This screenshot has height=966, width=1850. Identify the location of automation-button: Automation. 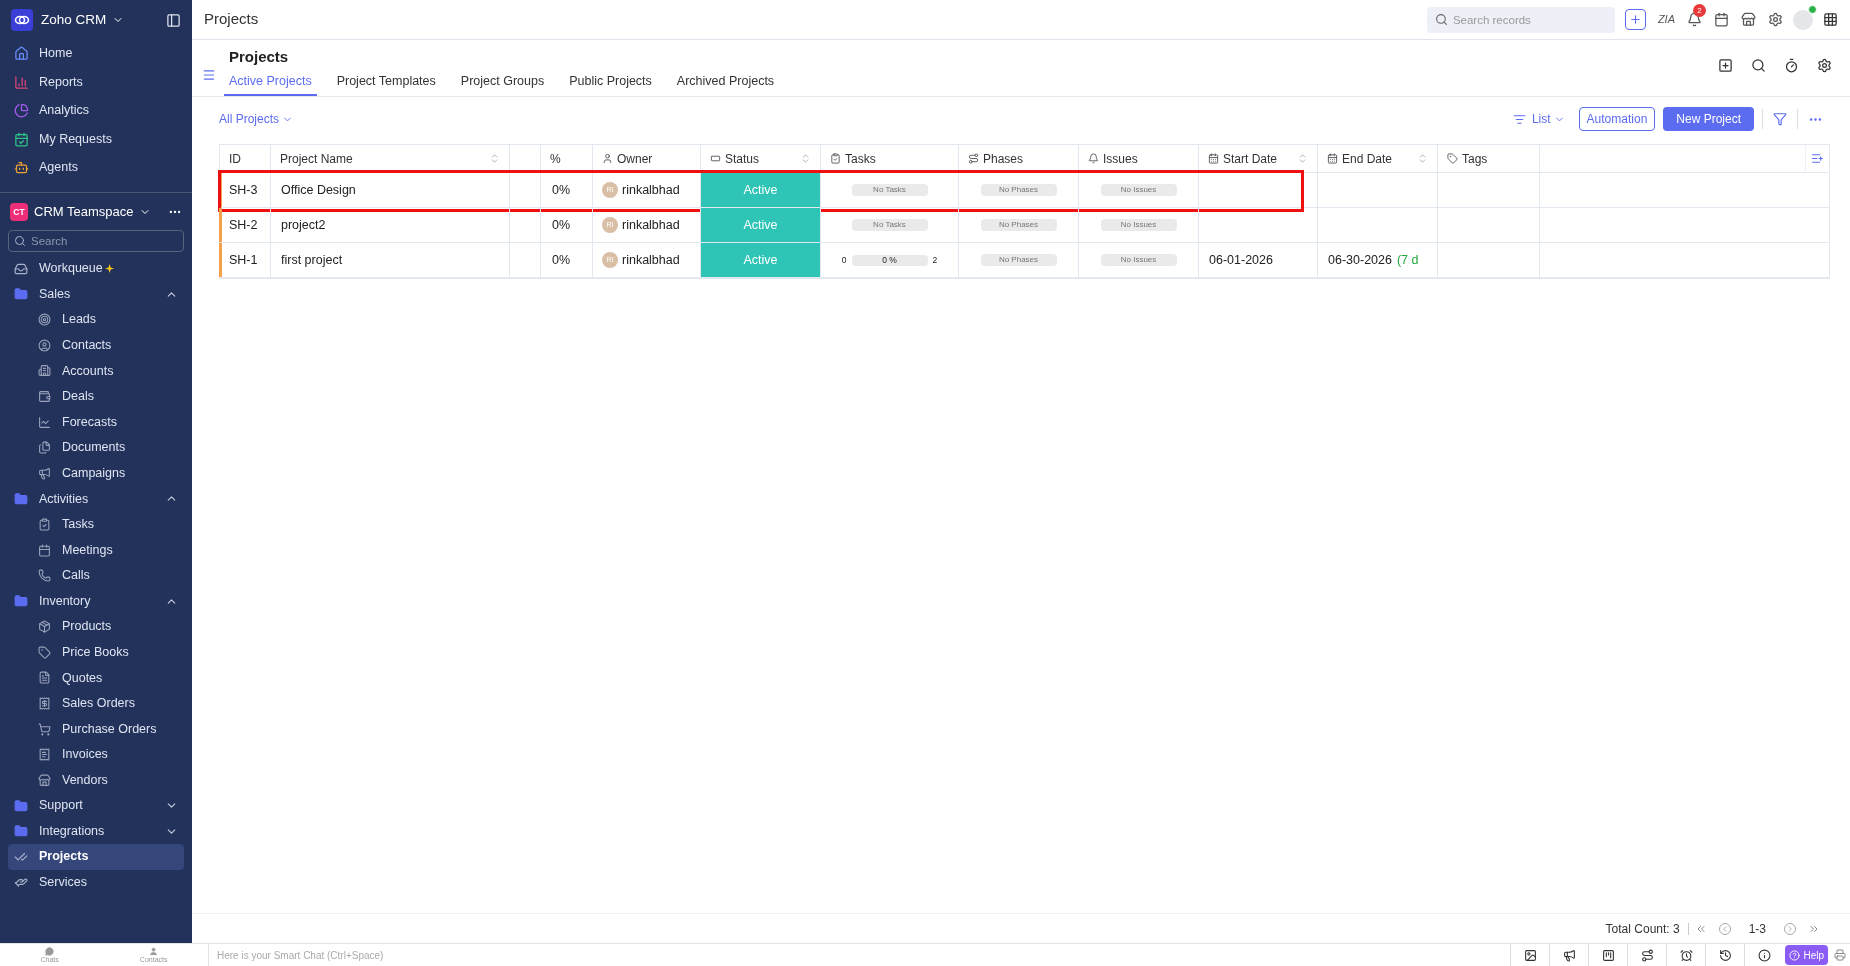
(1617, 119).